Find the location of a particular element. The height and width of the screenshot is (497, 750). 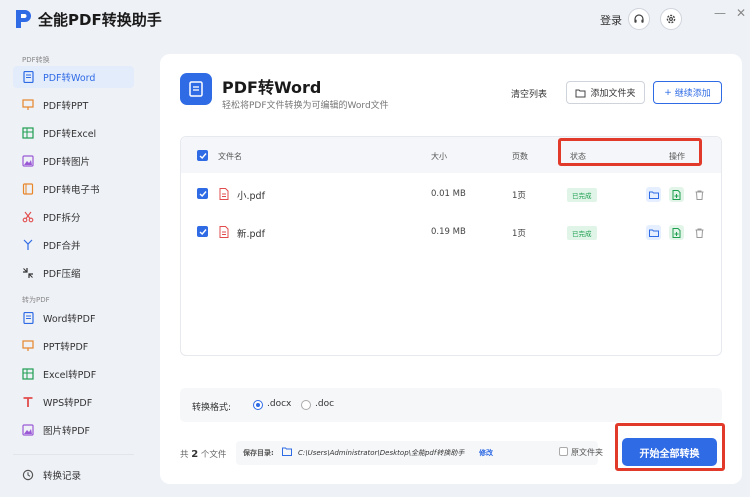

status-badge: 已完成 is located at coordinates (582, 195).